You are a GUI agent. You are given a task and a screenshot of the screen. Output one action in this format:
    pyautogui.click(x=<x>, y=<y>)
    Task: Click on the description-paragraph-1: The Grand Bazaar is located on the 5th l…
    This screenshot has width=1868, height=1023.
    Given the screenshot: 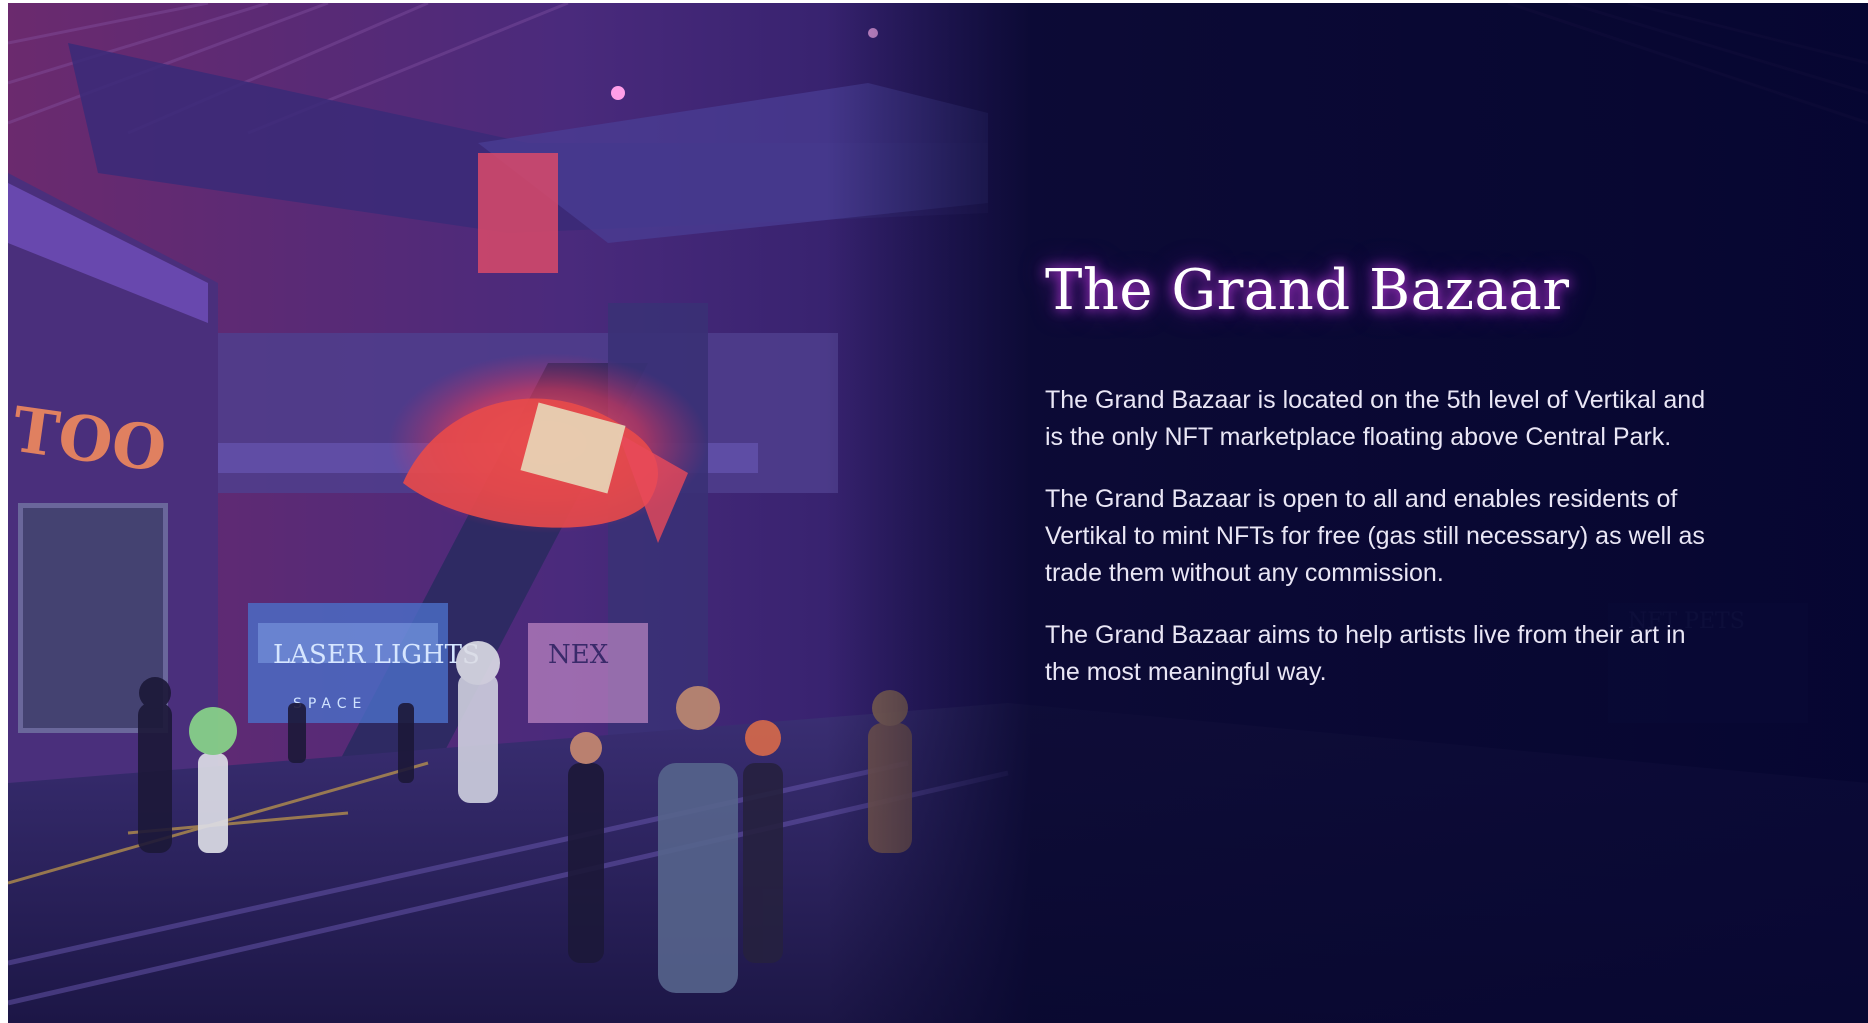 What is the action you would take?
    pyautogui.click(x=1375, y=418)
    